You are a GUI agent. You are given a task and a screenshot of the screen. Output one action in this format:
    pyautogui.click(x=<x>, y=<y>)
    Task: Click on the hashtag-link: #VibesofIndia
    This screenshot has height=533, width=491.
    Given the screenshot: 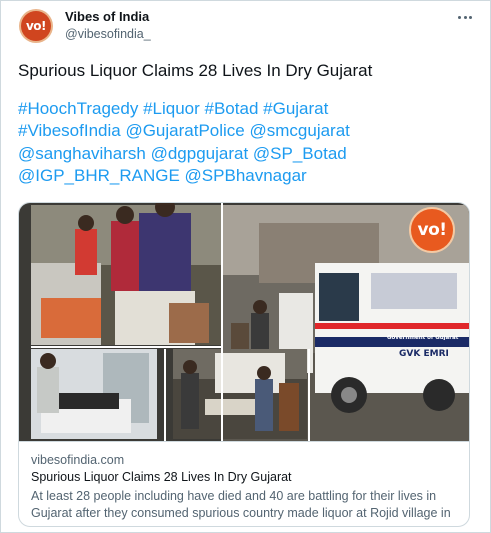 What is the action you would take?
    pyautogui.click(x=69, y=130)
    